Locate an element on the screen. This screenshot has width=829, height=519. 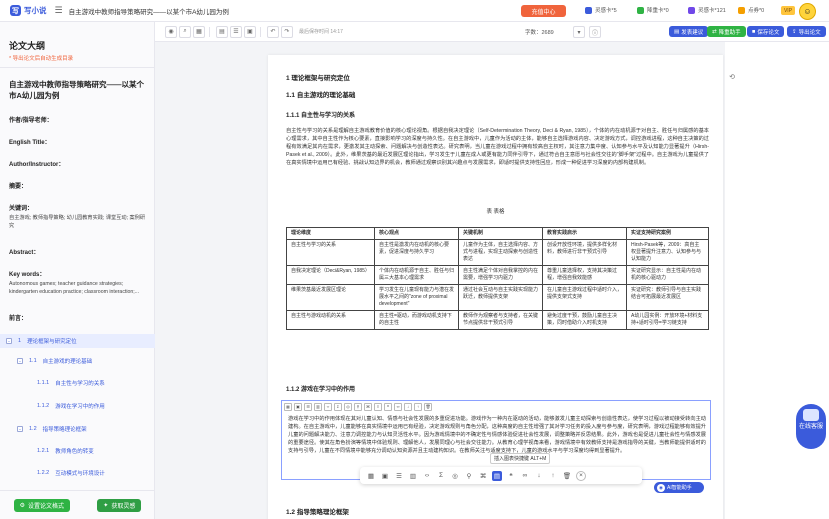
table-cell: 实证研究：教师引导与自主实践结合可拓展最近发展区 is located at coordinates (667, 297).